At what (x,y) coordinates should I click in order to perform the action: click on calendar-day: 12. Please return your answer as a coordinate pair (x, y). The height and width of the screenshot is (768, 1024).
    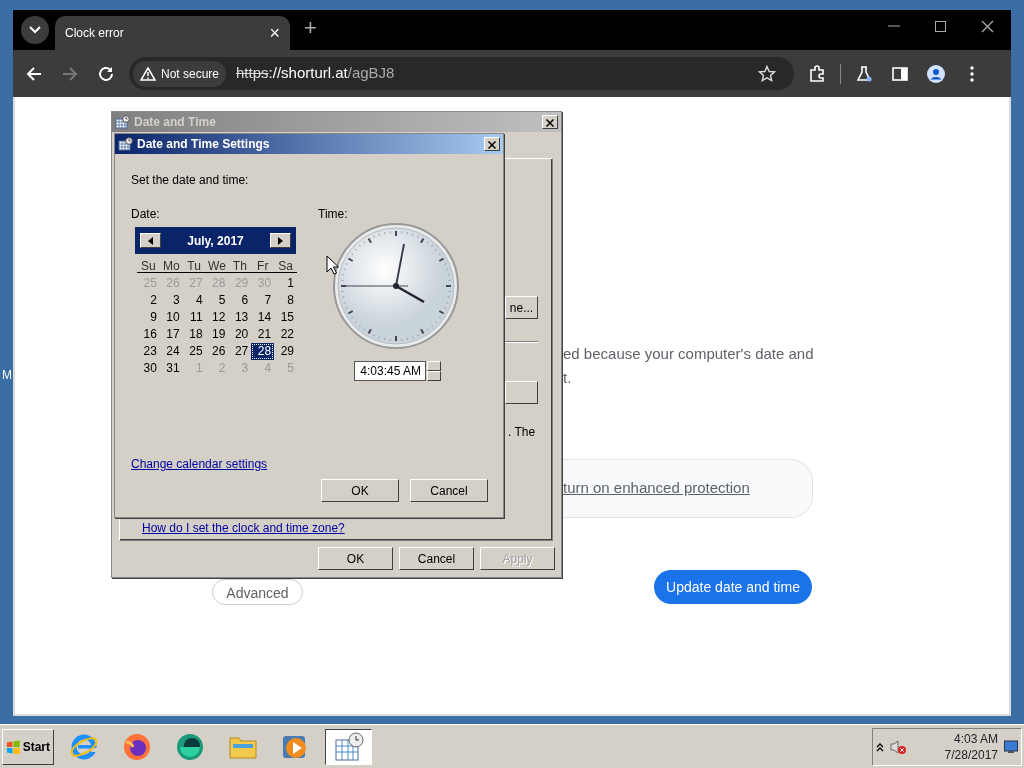
    Looking at the image, I should click on (217, 317).